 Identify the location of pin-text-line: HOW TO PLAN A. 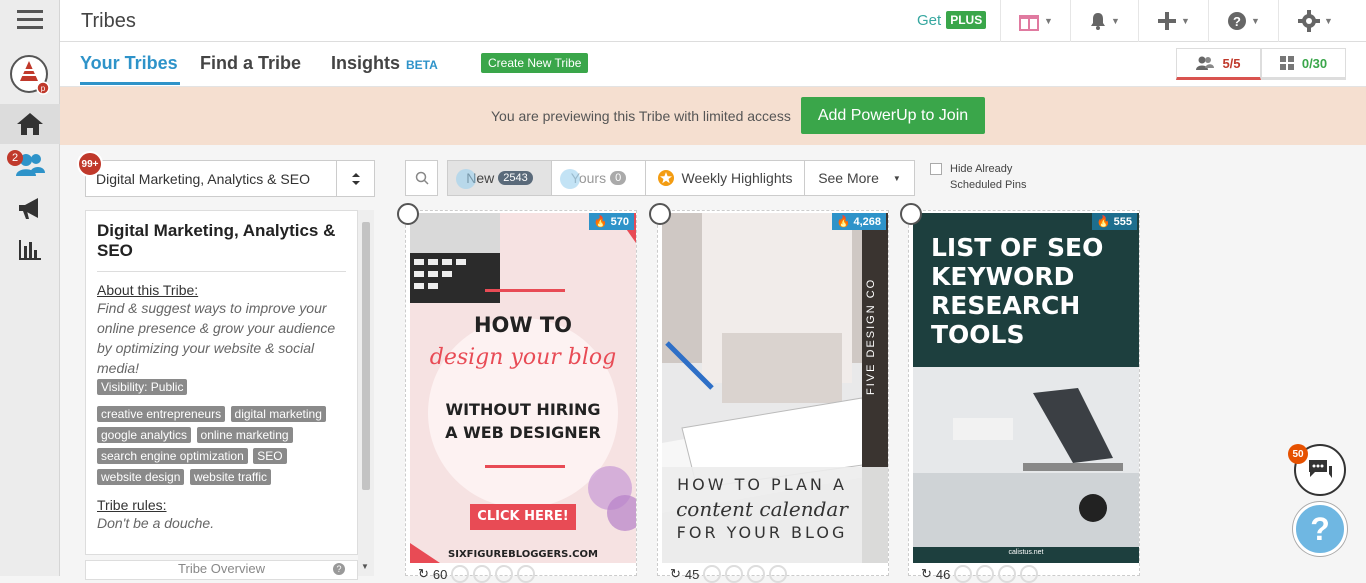
(762, 484).